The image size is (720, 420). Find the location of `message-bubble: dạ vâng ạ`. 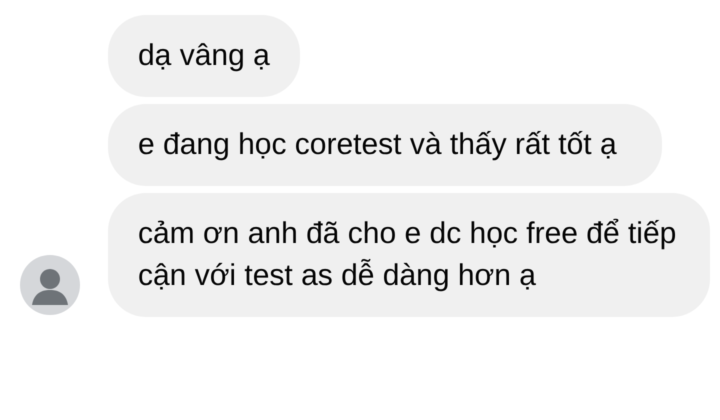

message-bubble: dạ vâng ạ is located at coordinates (204, 56).